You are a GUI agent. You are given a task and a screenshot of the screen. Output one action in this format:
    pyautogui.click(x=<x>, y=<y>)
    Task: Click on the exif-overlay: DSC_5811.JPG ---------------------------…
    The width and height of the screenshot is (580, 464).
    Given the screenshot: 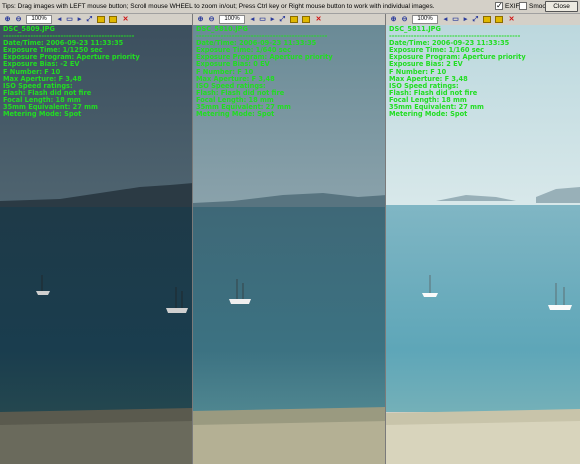 What is the action you would take?
    pyautogui.click(x=457, y=72)
    